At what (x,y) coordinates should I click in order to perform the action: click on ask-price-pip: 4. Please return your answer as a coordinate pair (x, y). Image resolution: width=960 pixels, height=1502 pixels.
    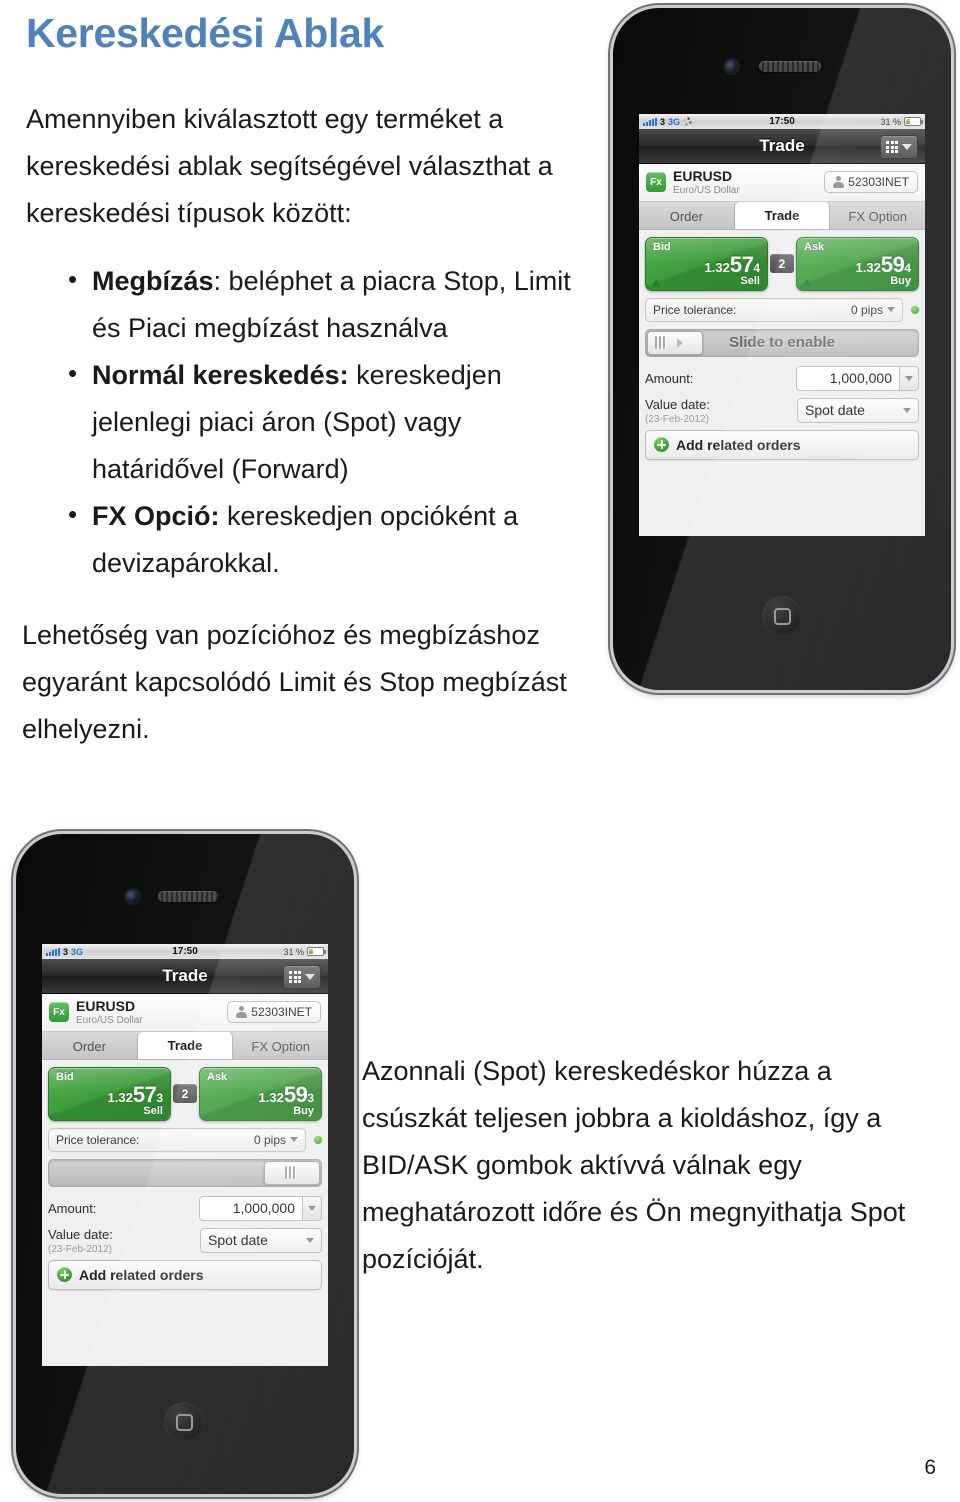
    Looking at the image, I should click on (907, 267).